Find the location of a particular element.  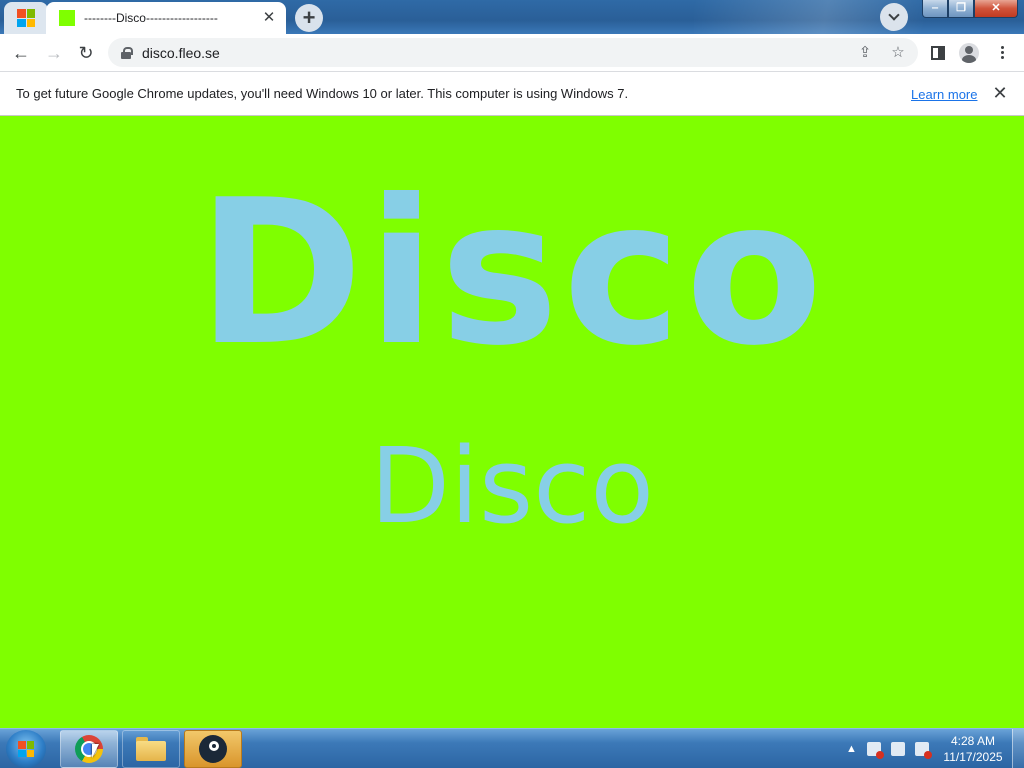

profile-button is located at coordinates (969, 53).